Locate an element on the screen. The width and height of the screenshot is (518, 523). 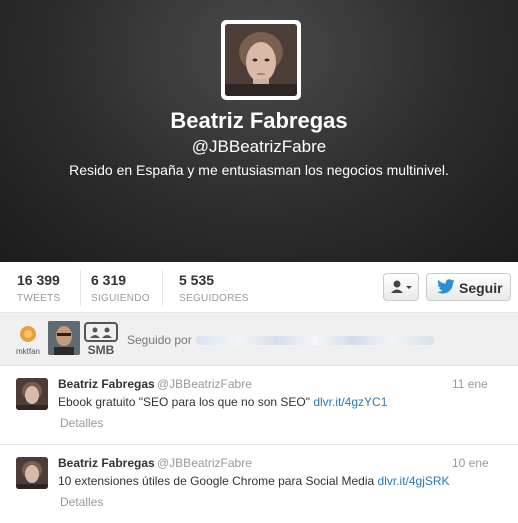
user-actions-button is located at coordinates (401, 287).